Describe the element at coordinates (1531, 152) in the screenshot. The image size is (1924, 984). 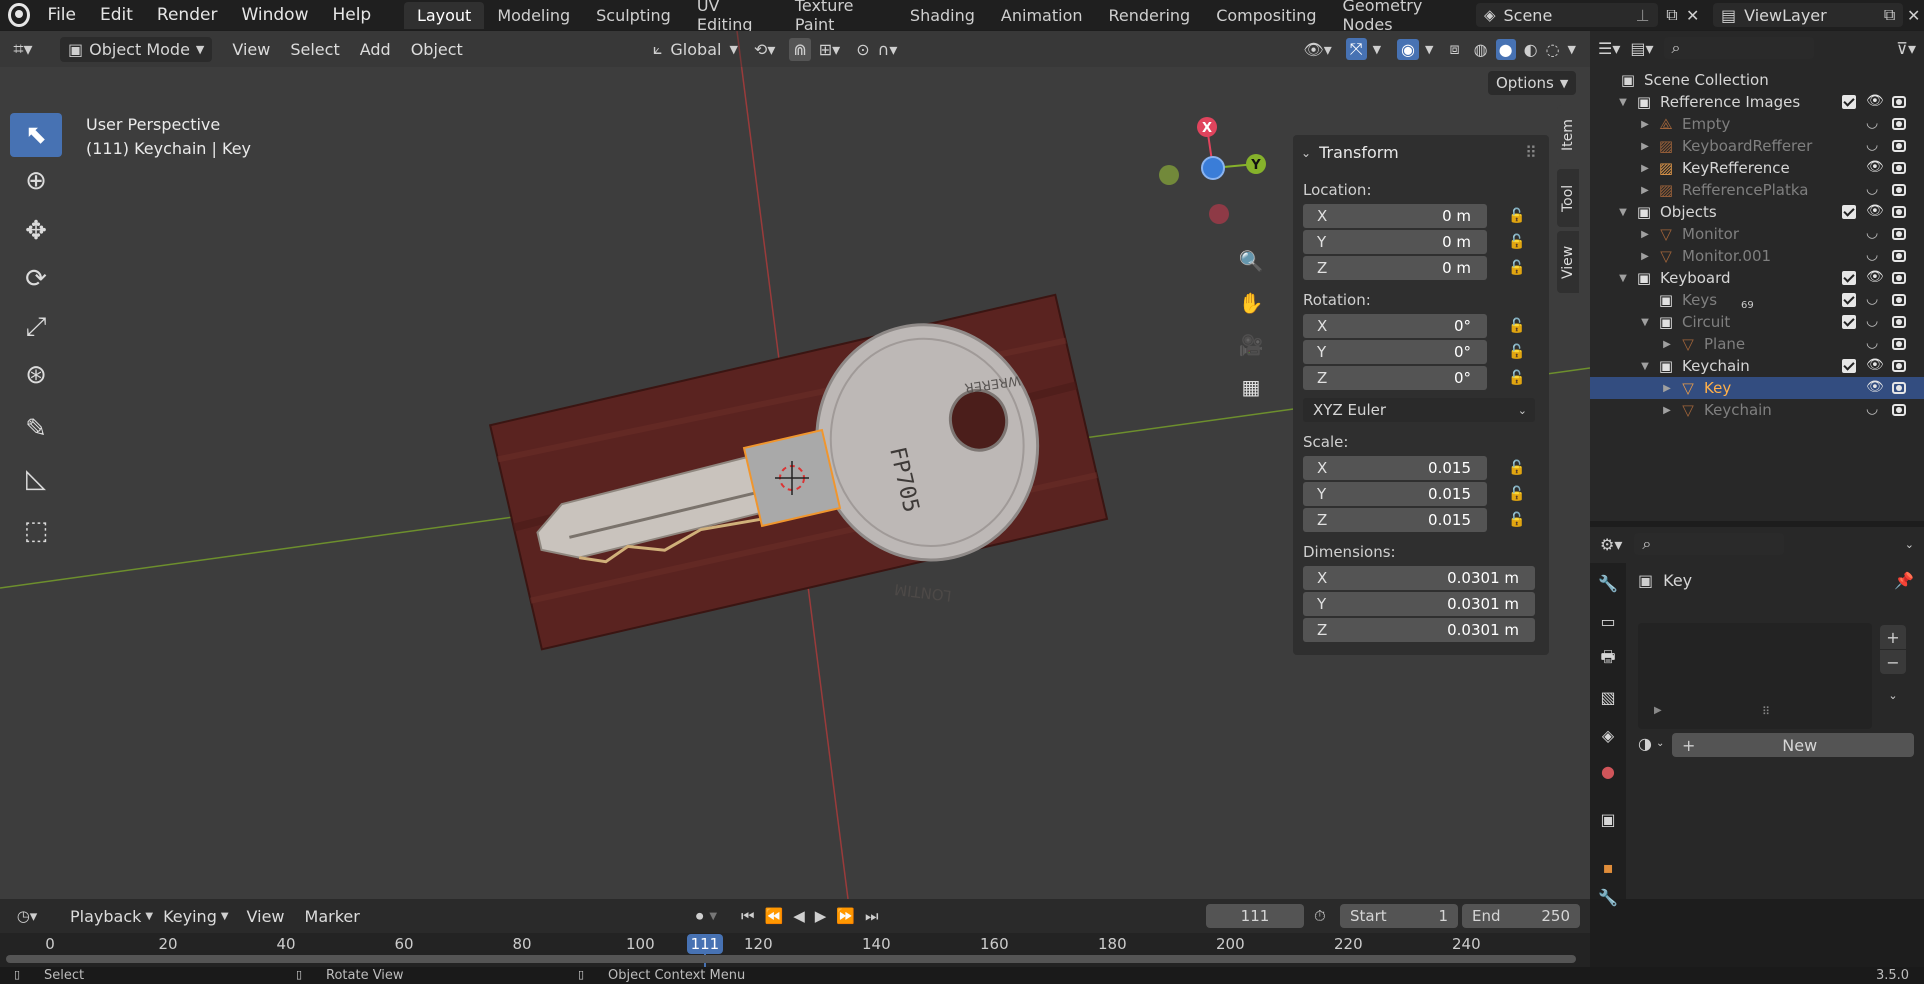
I see `drag-handle-icon: ⠿` at that location.